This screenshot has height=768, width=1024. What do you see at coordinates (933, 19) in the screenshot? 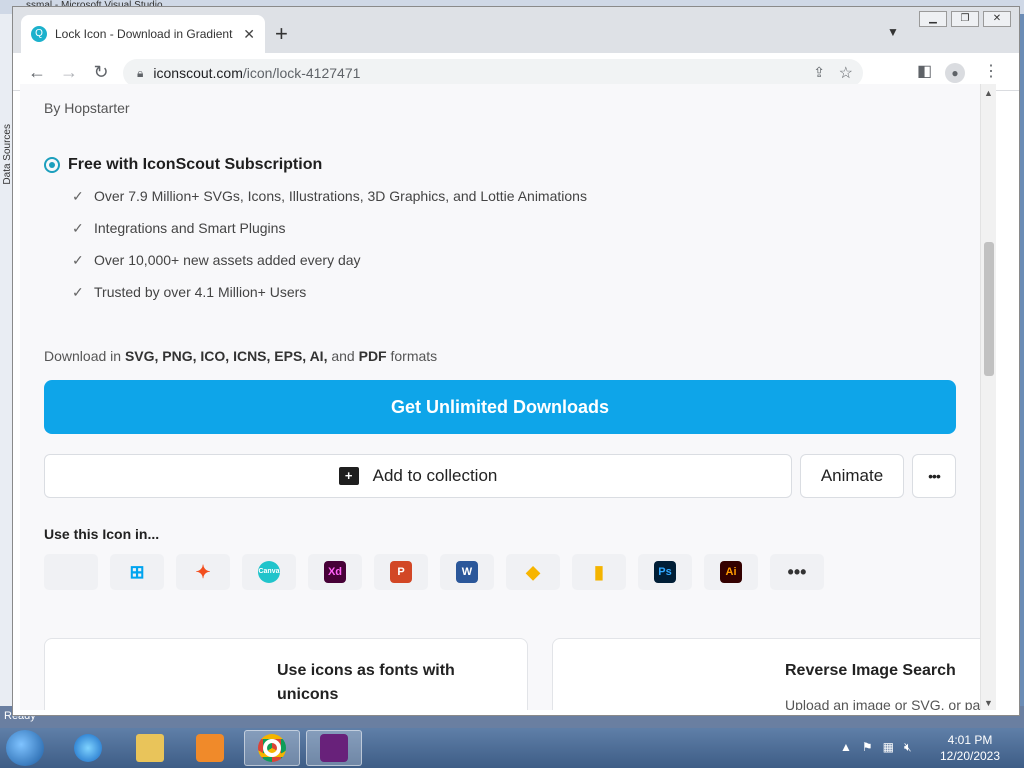
I see `minimize-icon: ▁` at bounding box center [933, 19].